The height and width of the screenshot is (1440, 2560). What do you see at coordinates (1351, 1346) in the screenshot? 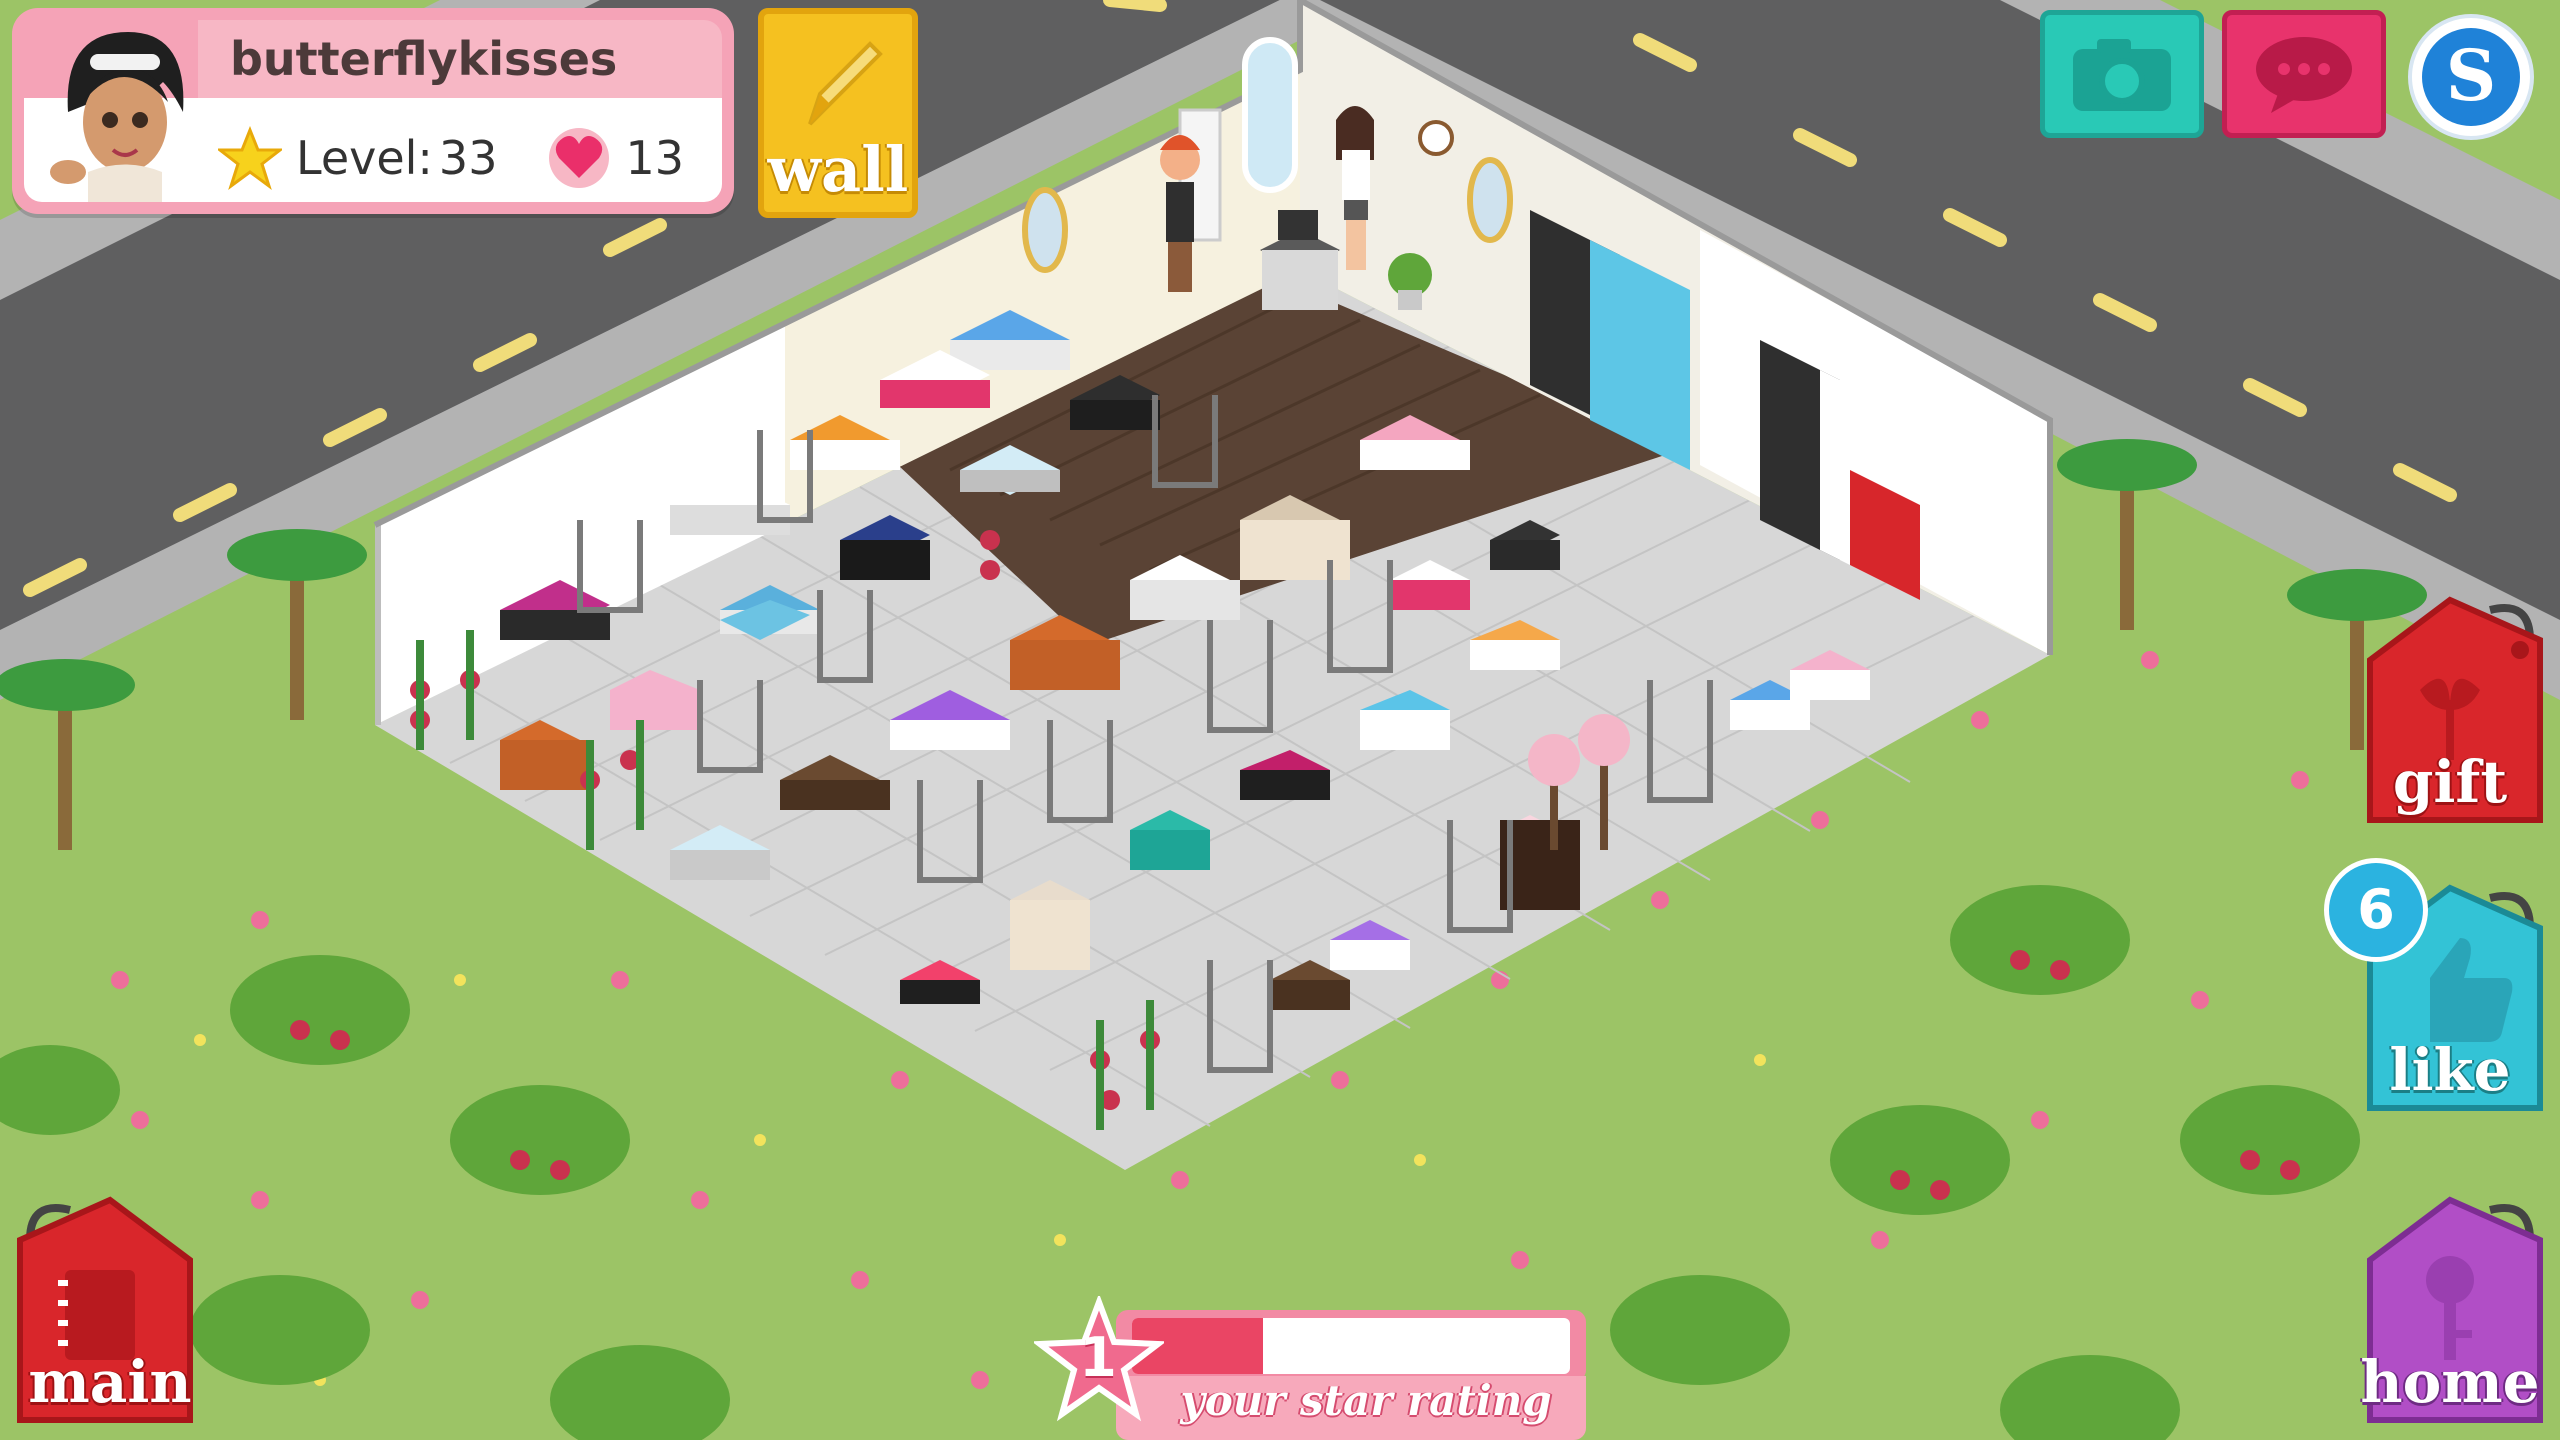
I see `rating-progress-track` at bounding box center [1351, 1346].